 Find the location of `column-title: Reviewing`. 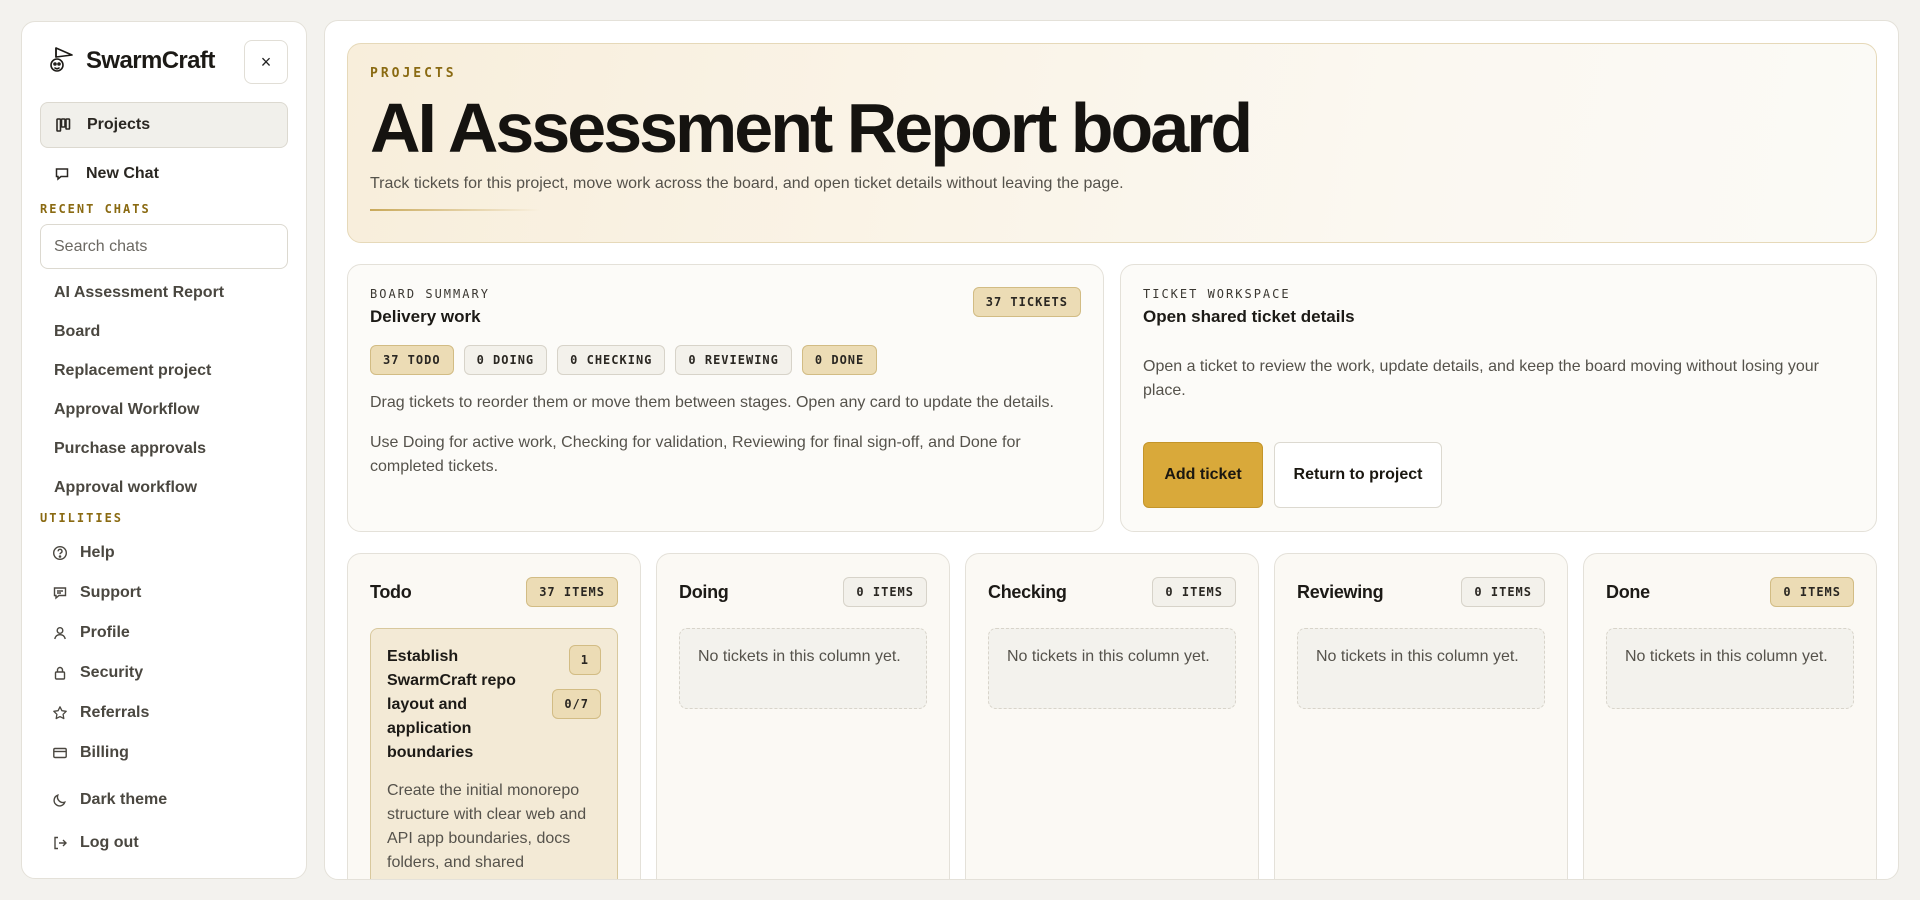

column-title: Reviewing is located at coordinates (1340, 591).